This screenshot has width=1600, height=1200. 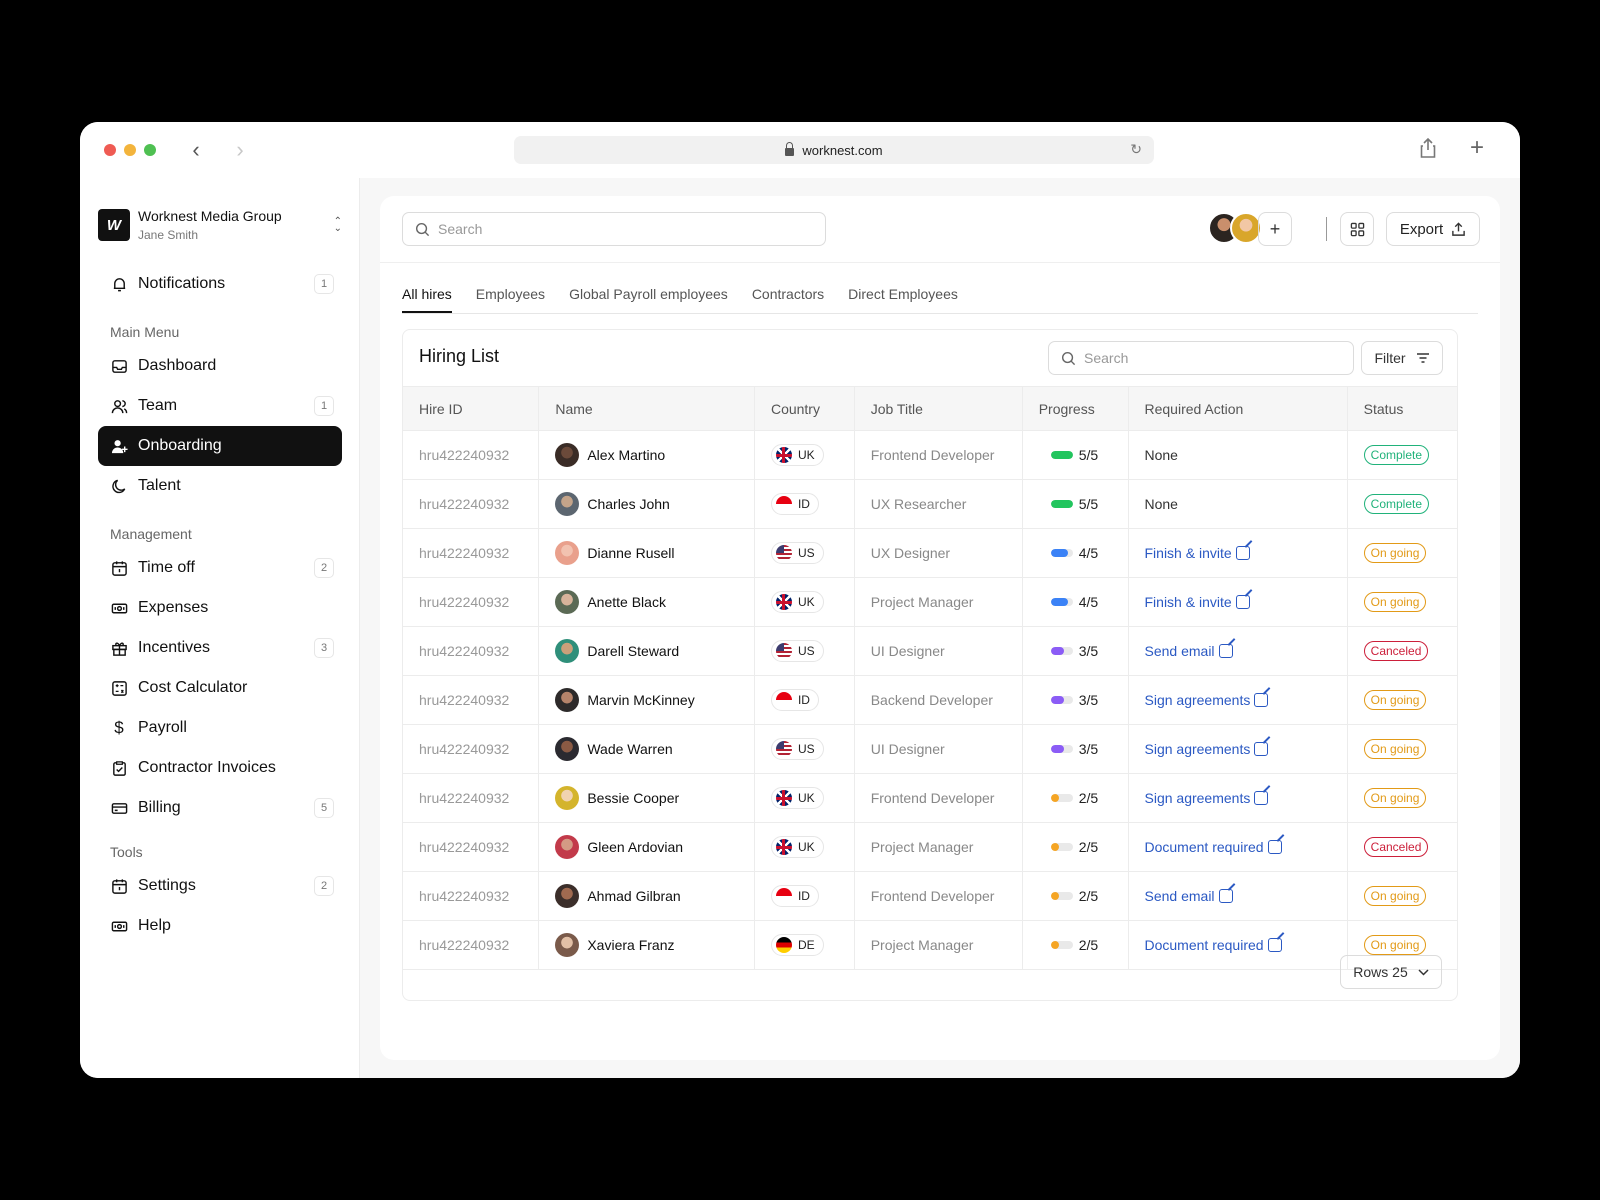 I want to click on export-button: Export, so click(x=1433, y=229).